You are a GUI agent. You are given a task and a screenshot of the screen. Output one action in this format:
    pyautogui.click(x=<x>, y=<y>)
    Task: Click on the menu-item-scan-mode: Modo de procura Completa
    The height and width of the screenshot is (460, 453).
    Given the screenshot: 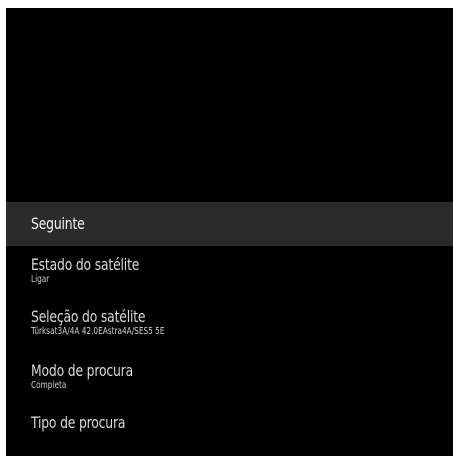 What is the action you would take?
    pyautogui.click(x=229, y=377)
    